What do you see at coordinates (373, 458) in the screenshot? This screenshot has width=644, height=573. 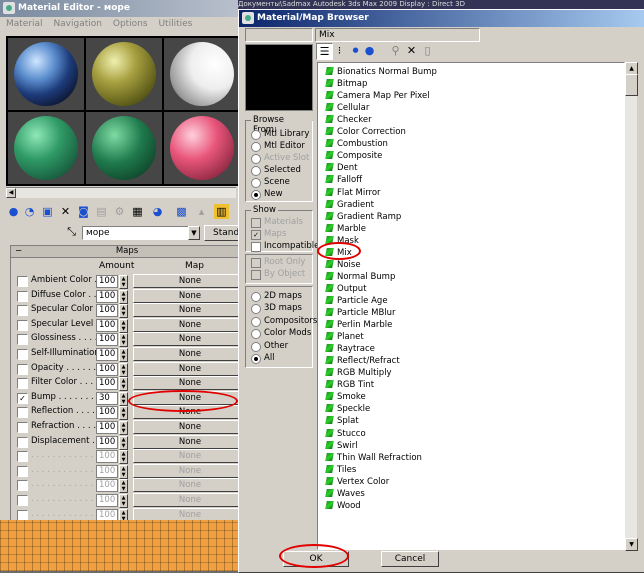 I see `map-list-item: Thin Wall Refraction` at bounding box center [373, 458].